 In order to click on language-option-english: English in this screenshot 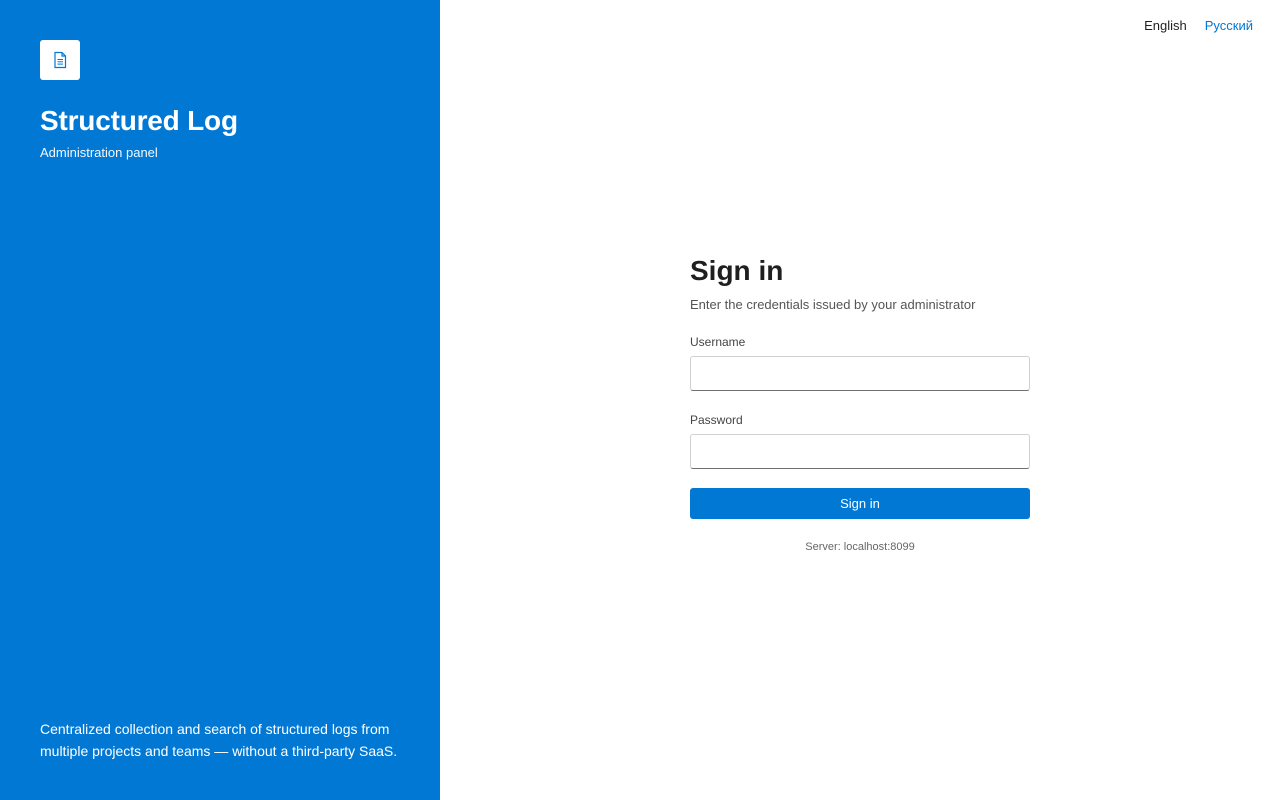, I will do `click(1165, 26)`.